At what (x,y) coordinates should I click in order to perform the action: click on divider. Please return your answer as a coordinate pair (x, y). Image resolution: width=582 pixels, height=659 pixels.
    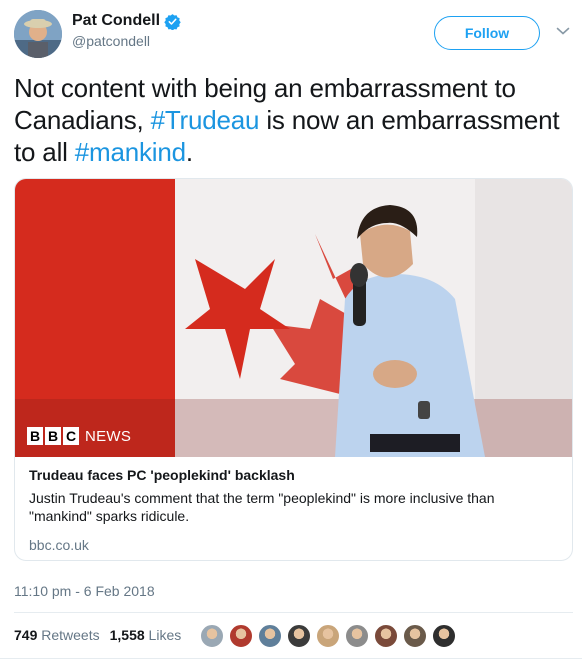
    Looking at the image, I should click on (293, 612).